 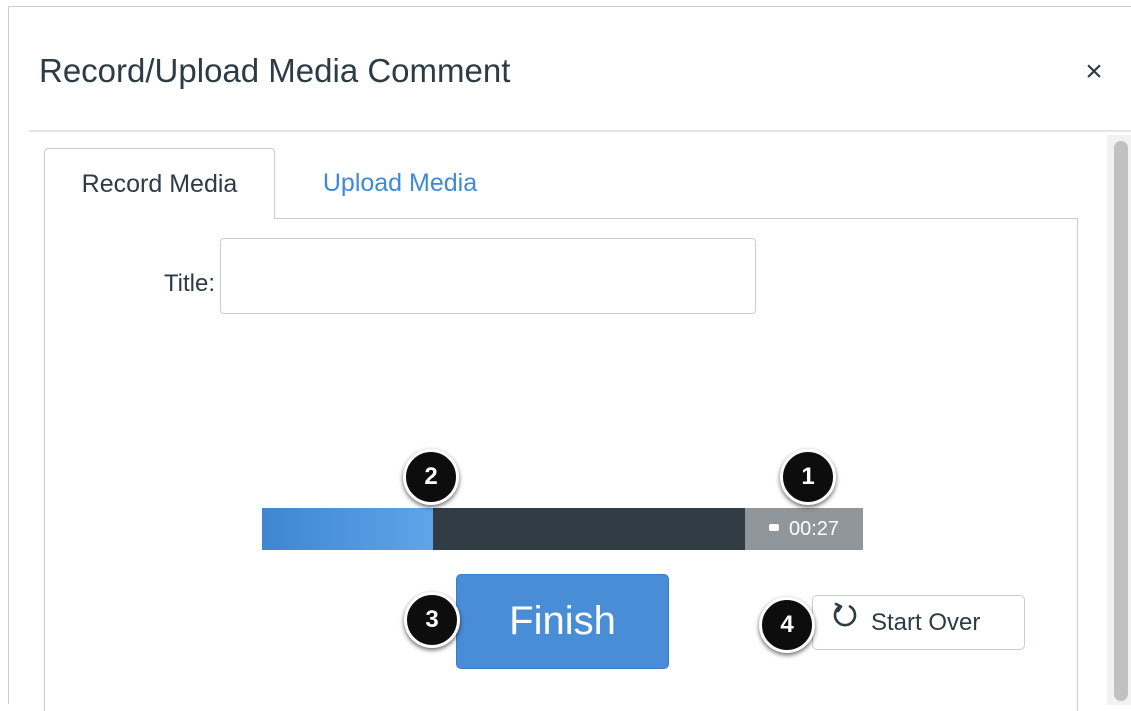 I want to click on close-button: ×, so click(x=1094, y=72).